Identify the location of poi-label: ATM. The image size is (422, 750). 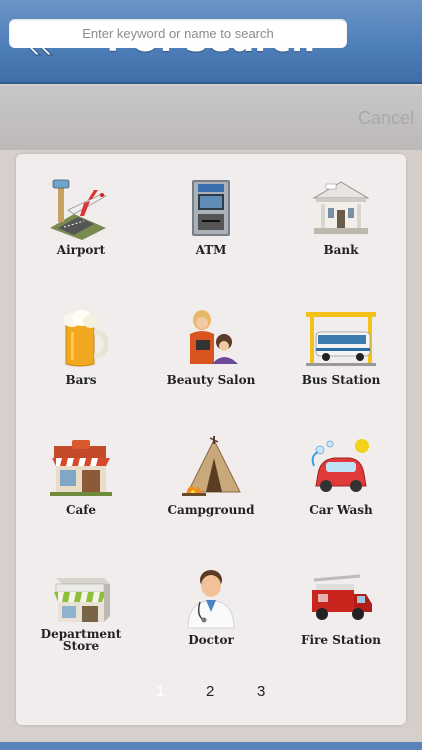
(211, 250).